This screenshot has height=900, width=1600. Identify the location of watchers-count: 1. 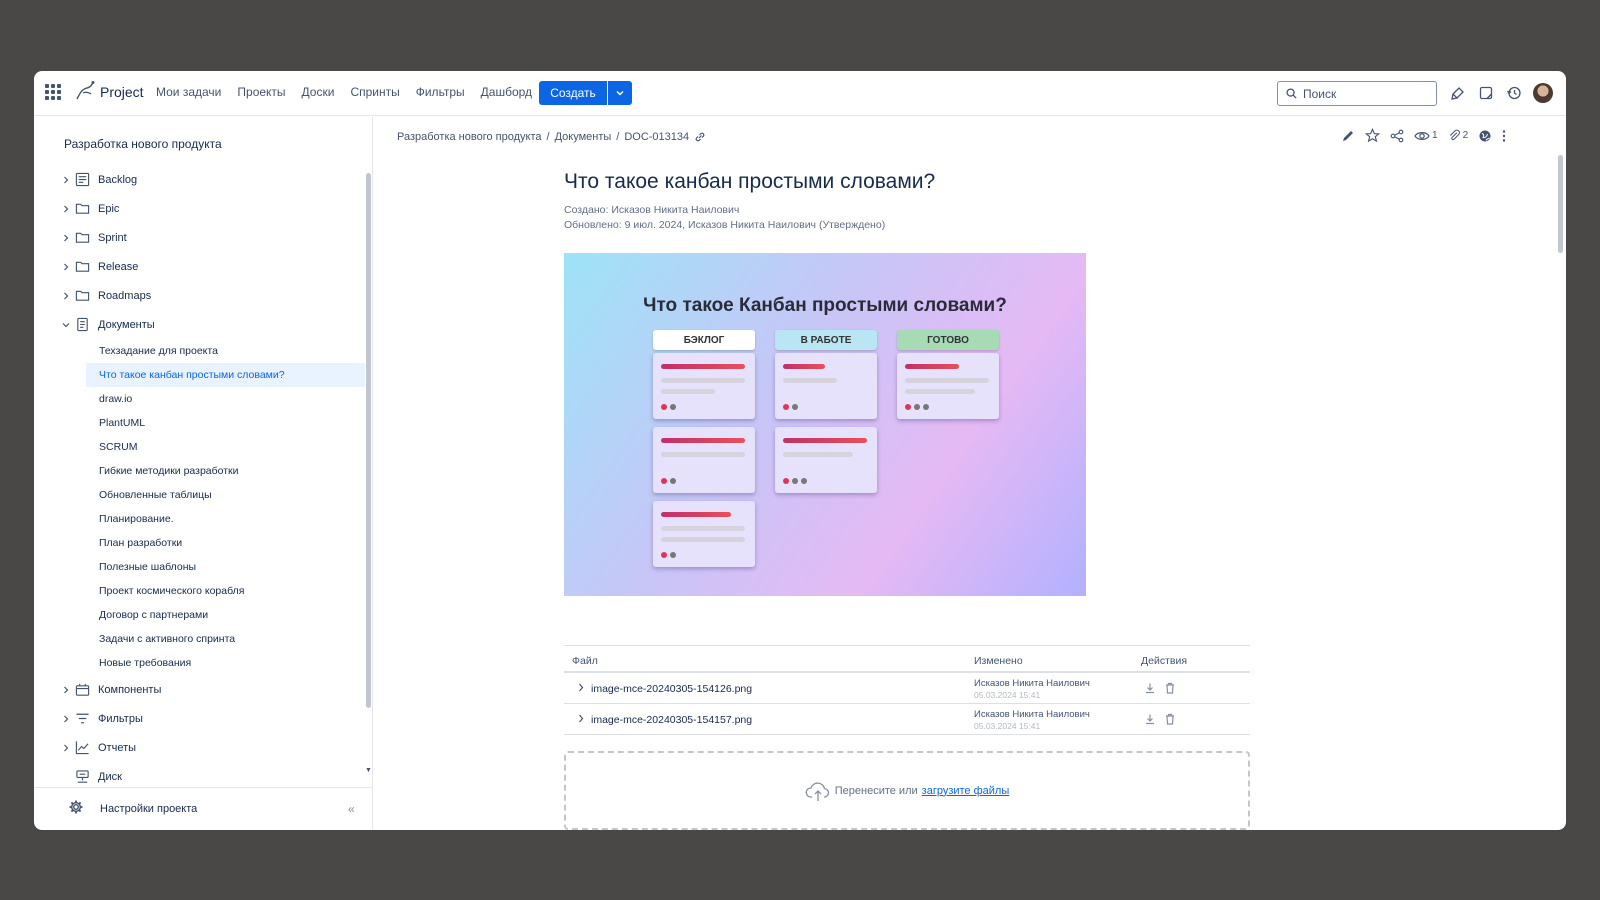
(1435, 135).